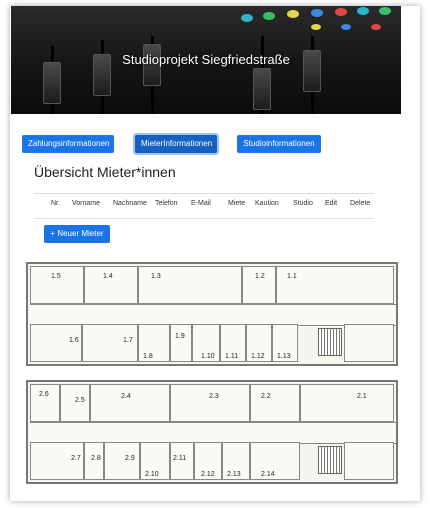  Describe the element at coordinates (259, 285) in the screenshot. I see `room: 1.2` at that location.